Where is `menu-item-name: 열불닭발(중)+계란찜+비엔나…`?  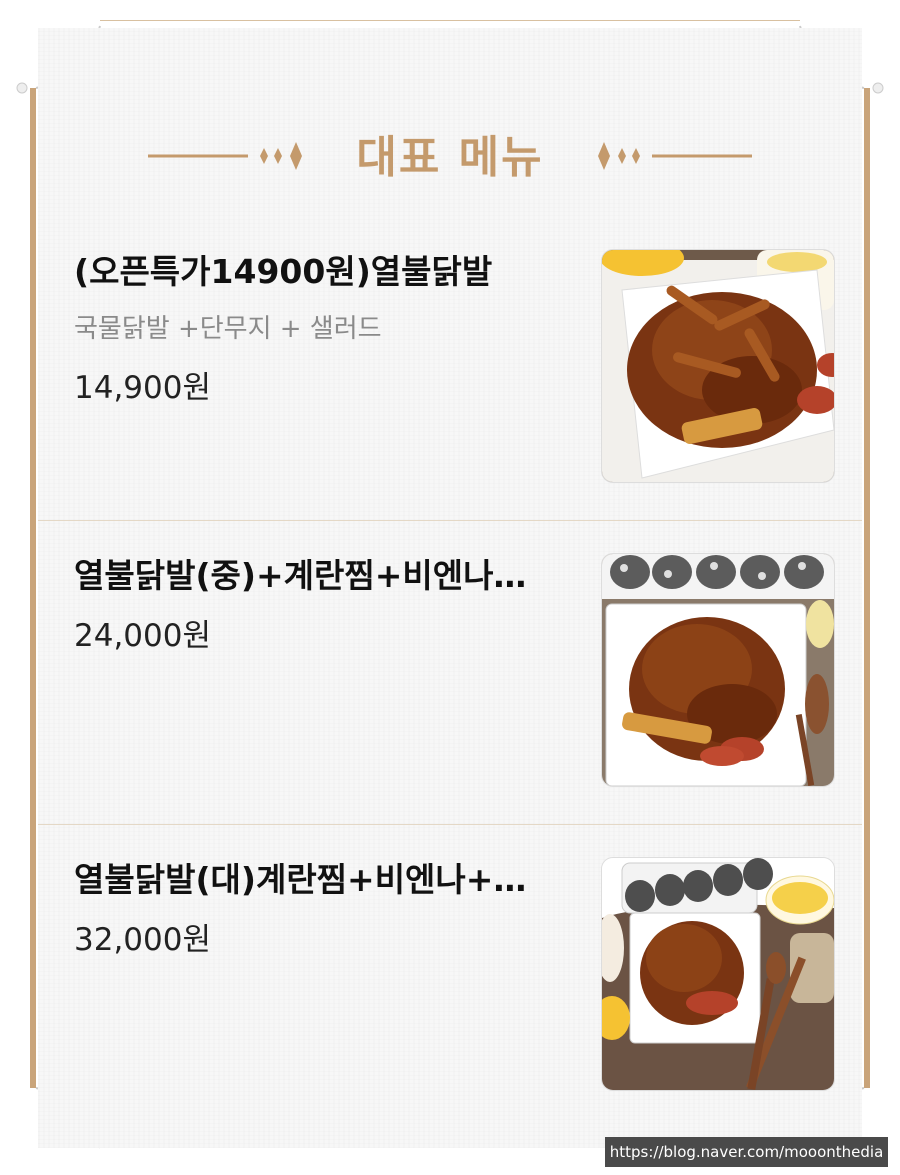 menu-item-name: 열불닭발(중)+계란찜+비엔나… is located at coordinates (300, 575).